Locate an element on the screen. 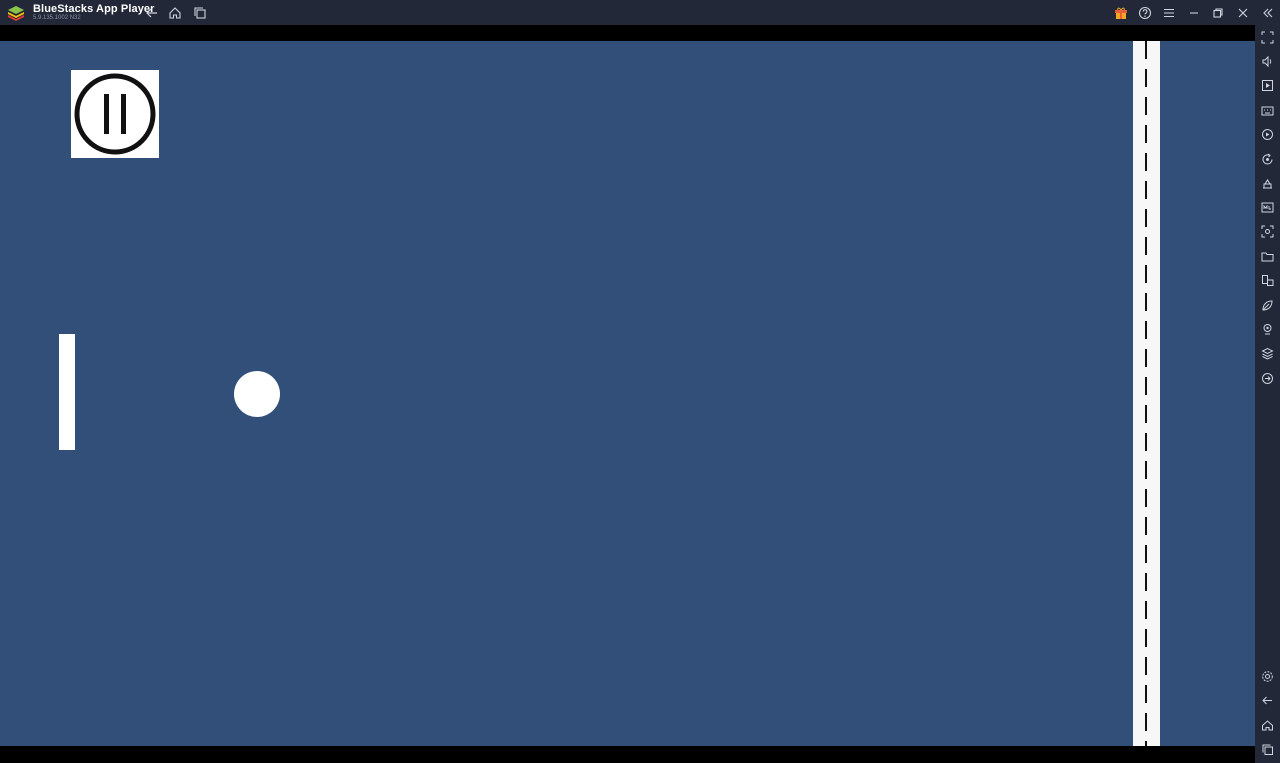 The width and height of the screenshot is (1280, 763). pause-icon is located at coordinates (115, 114).